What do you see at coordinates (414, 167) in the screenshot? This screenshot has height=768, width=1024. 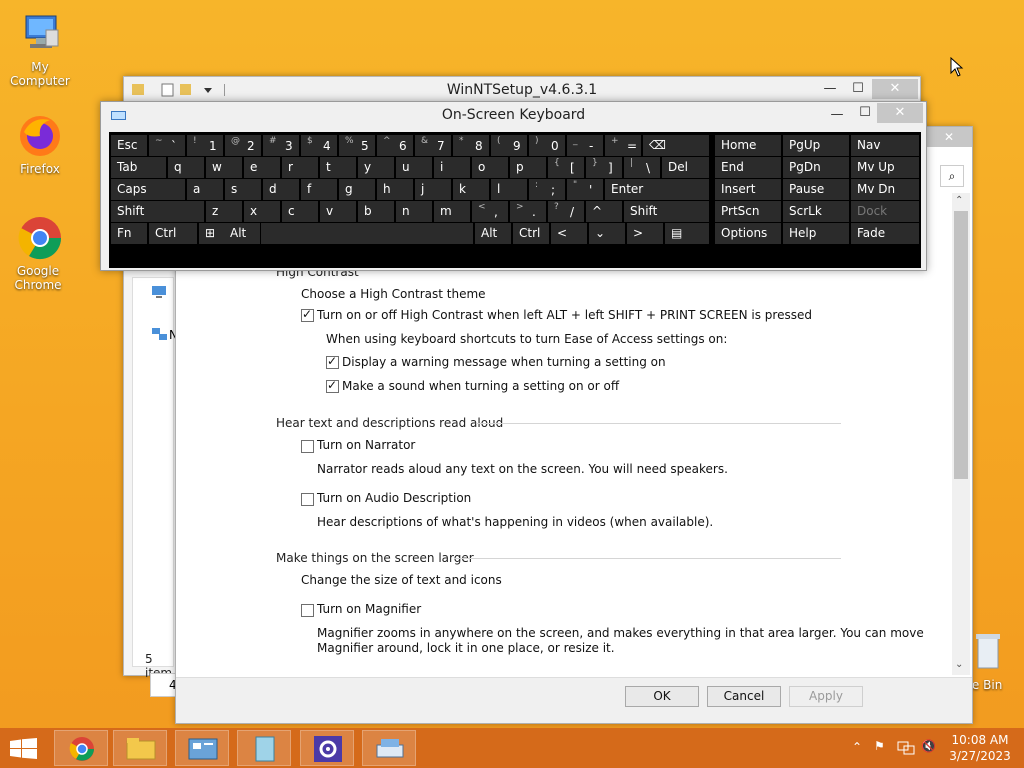 I see `osk-key: u` at bounding box center [414, 167].